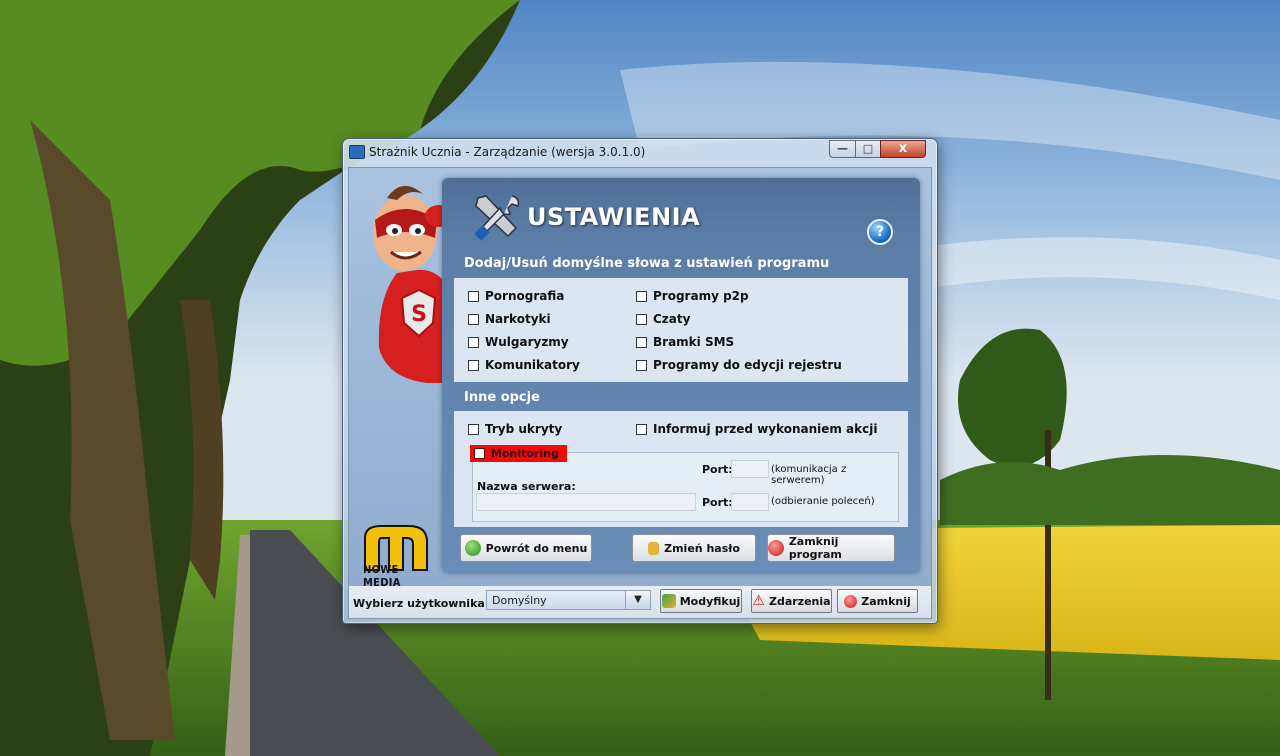 The height and width of the screenshot is (756, 1280). What do you see at coordinates (809, 475) in the screenshot?
I see `port-communication-note: (komunikacja z serwerem)` at bounding box center [809, 475].